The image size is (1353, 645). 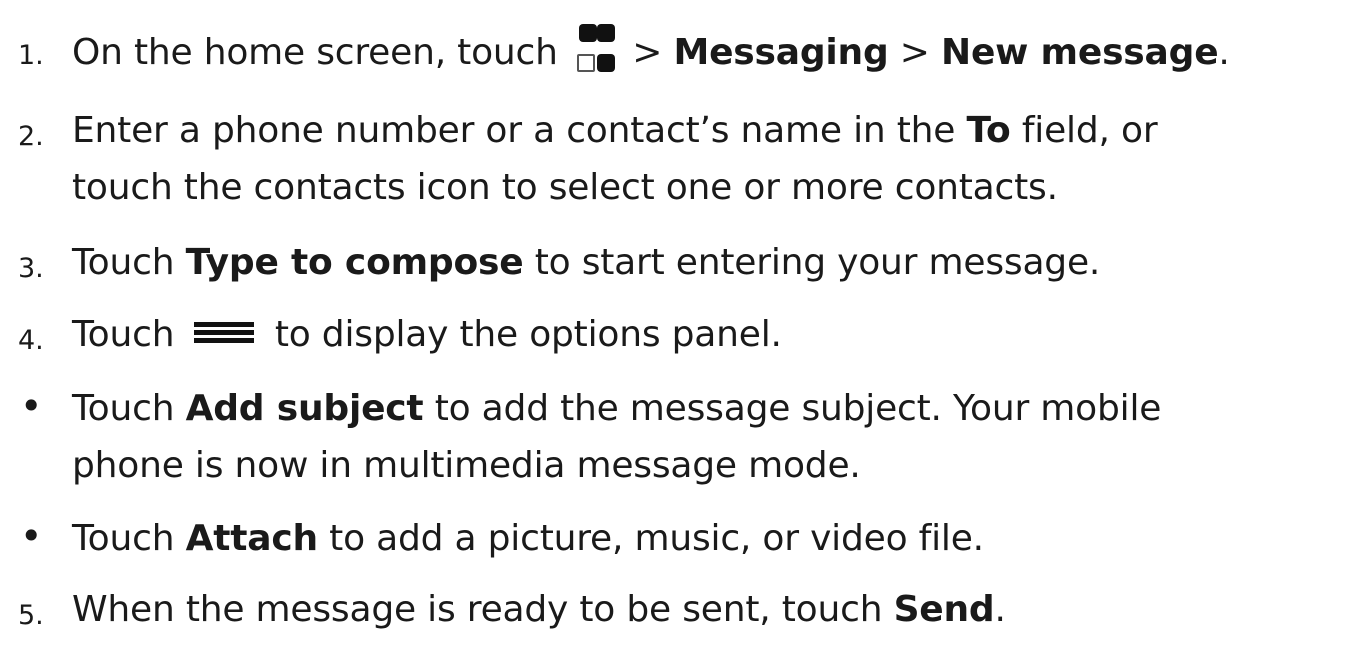 What do you see at coordinates (944, 609) in the screenshot?
I see `send-label: Send` at bounding box center [944, 609].